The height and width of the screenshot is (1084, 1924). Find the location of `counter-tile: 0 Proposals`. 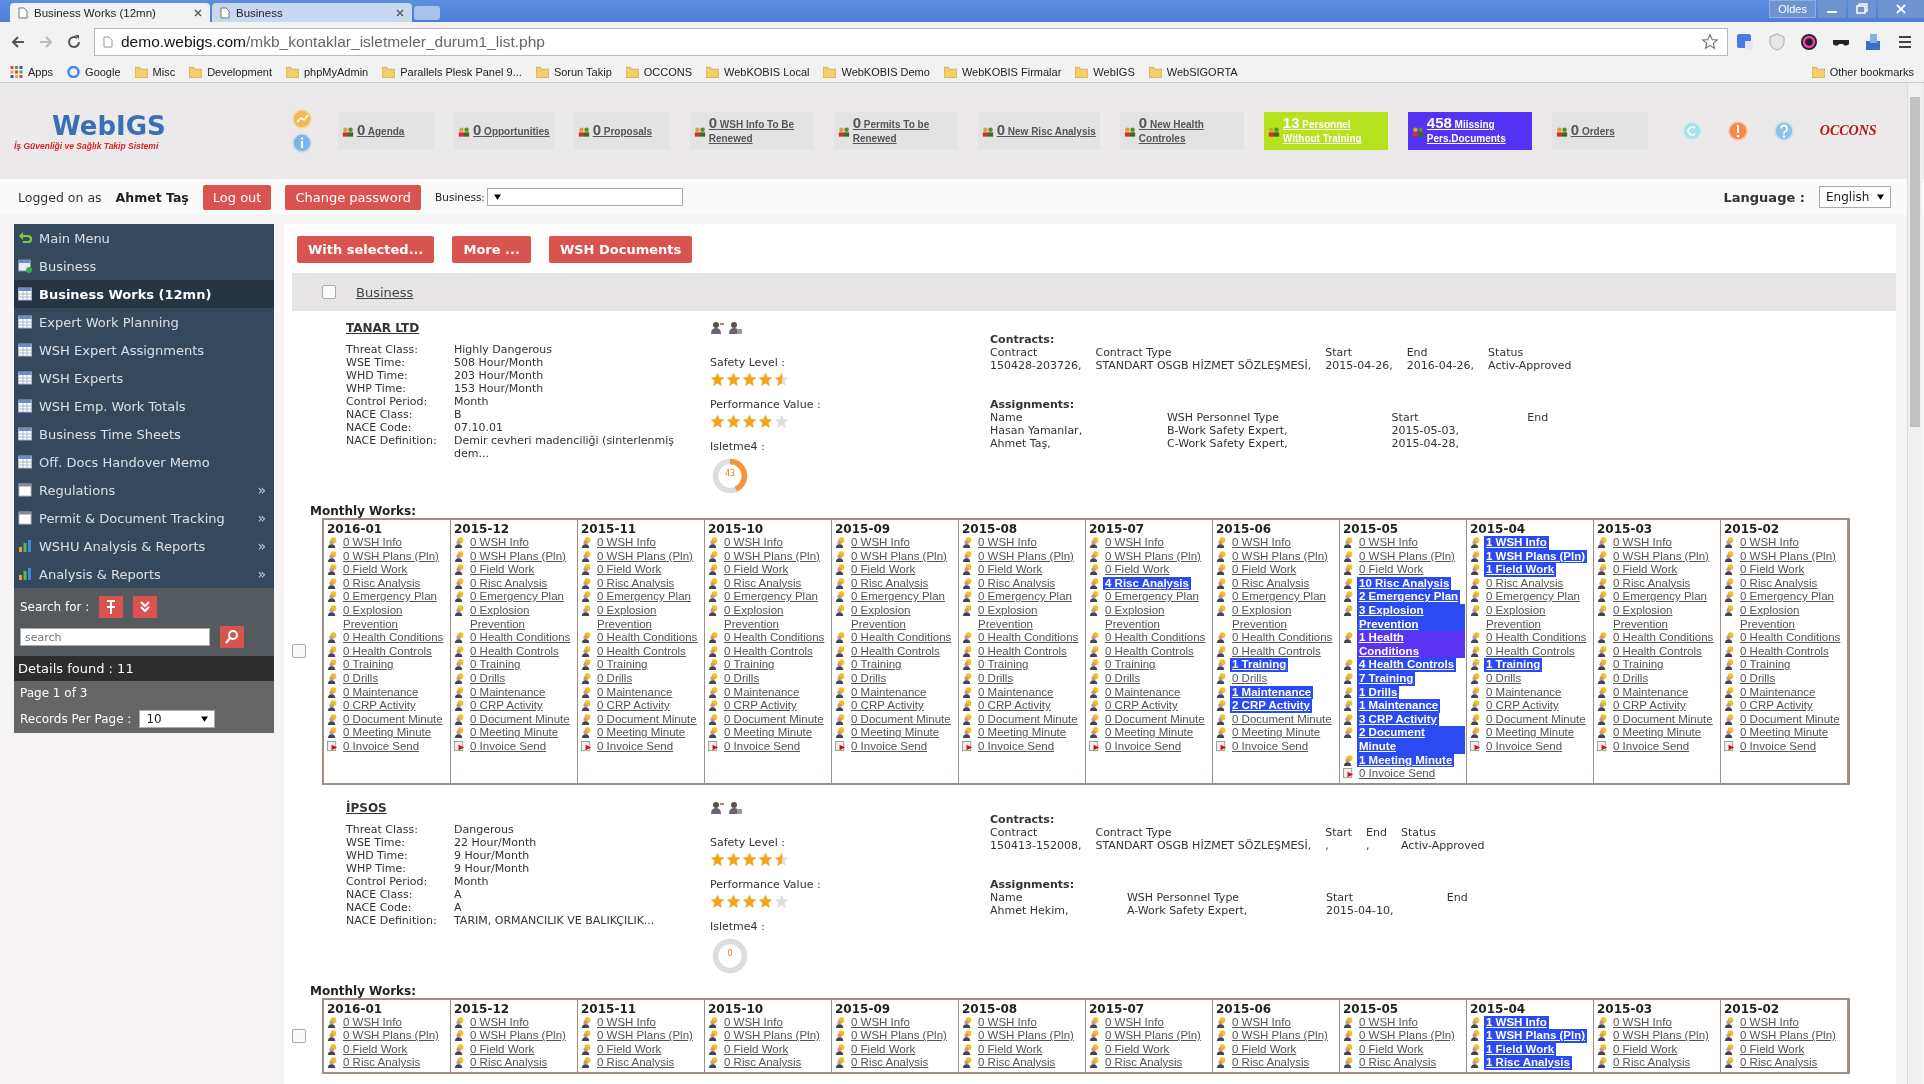

counter-tile: 0 Proposals is located at coordinates (621, 131).